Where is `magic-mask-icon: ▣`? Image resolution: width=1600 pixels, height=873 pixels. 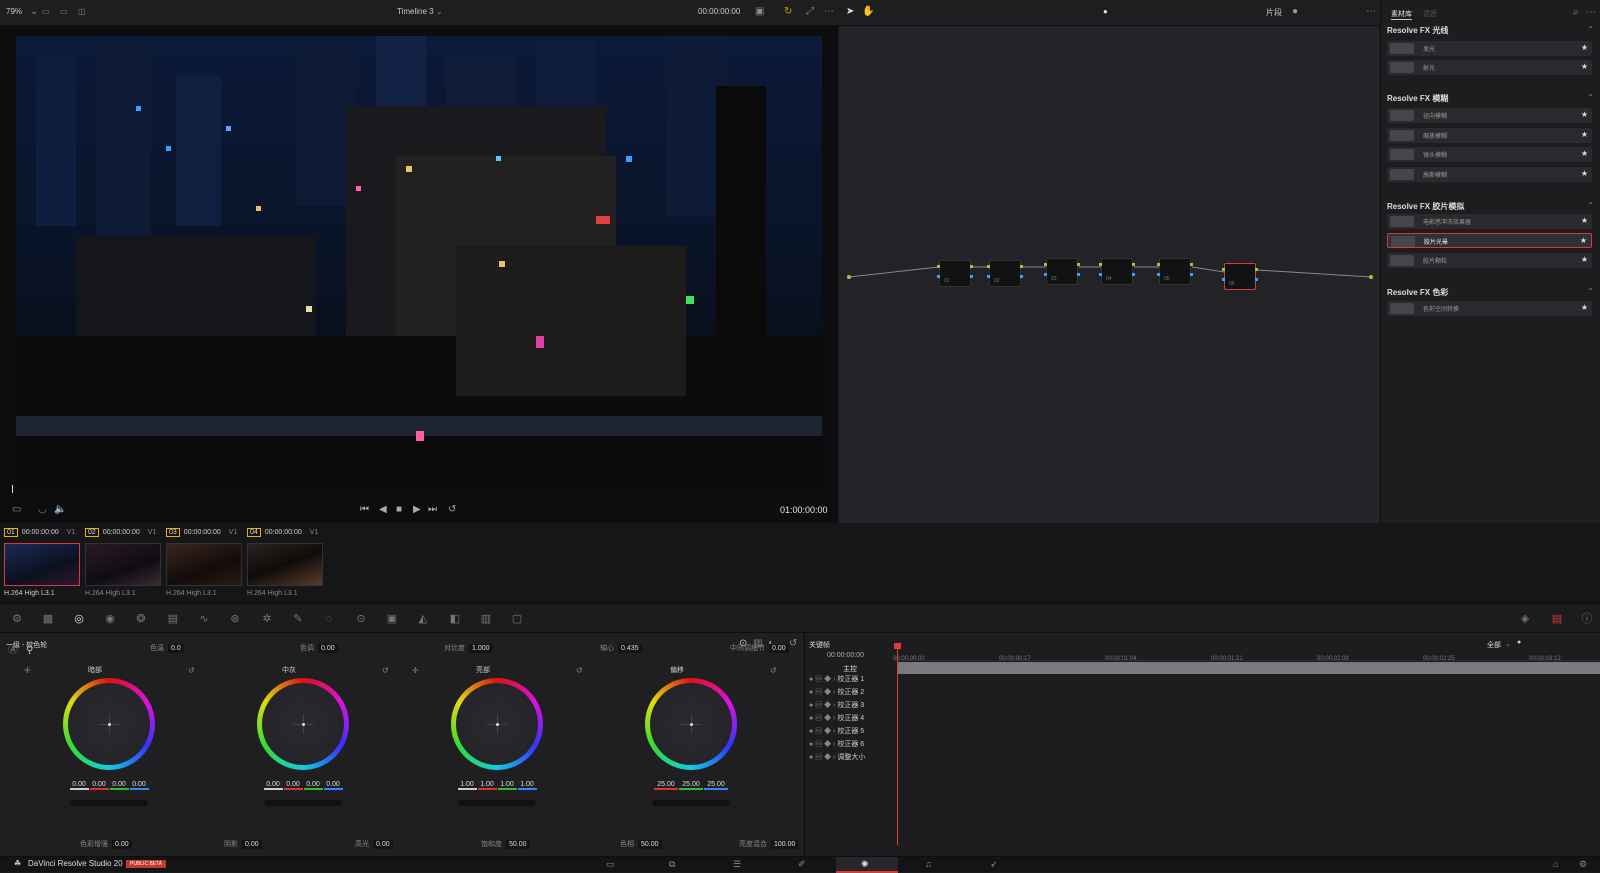
magic-mask-icon: ▣ is located at coordinates (392, 619).